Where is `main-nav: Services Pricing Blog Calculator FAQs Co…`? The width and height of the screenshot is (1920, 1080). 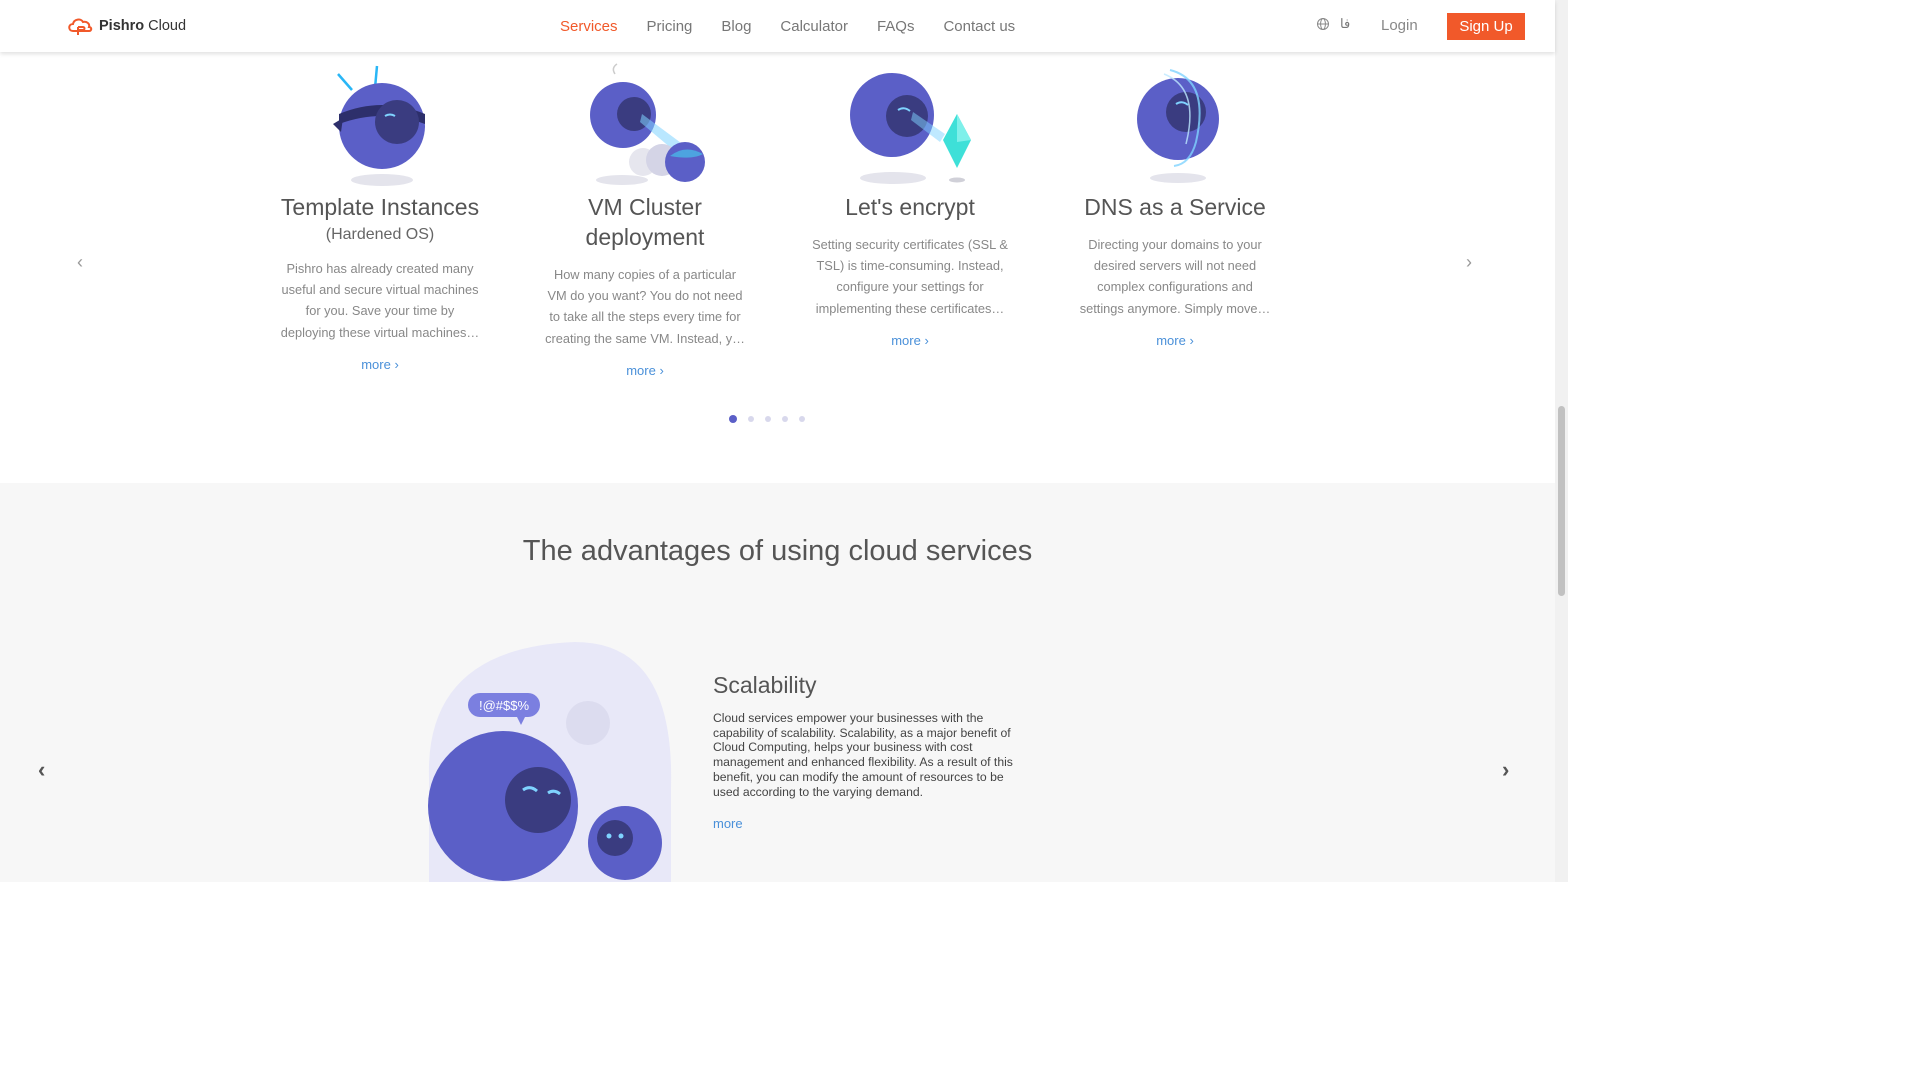
main-nav: Services Pricing Blog Calculator FAQs Co… is located at coordinates (802, 26).